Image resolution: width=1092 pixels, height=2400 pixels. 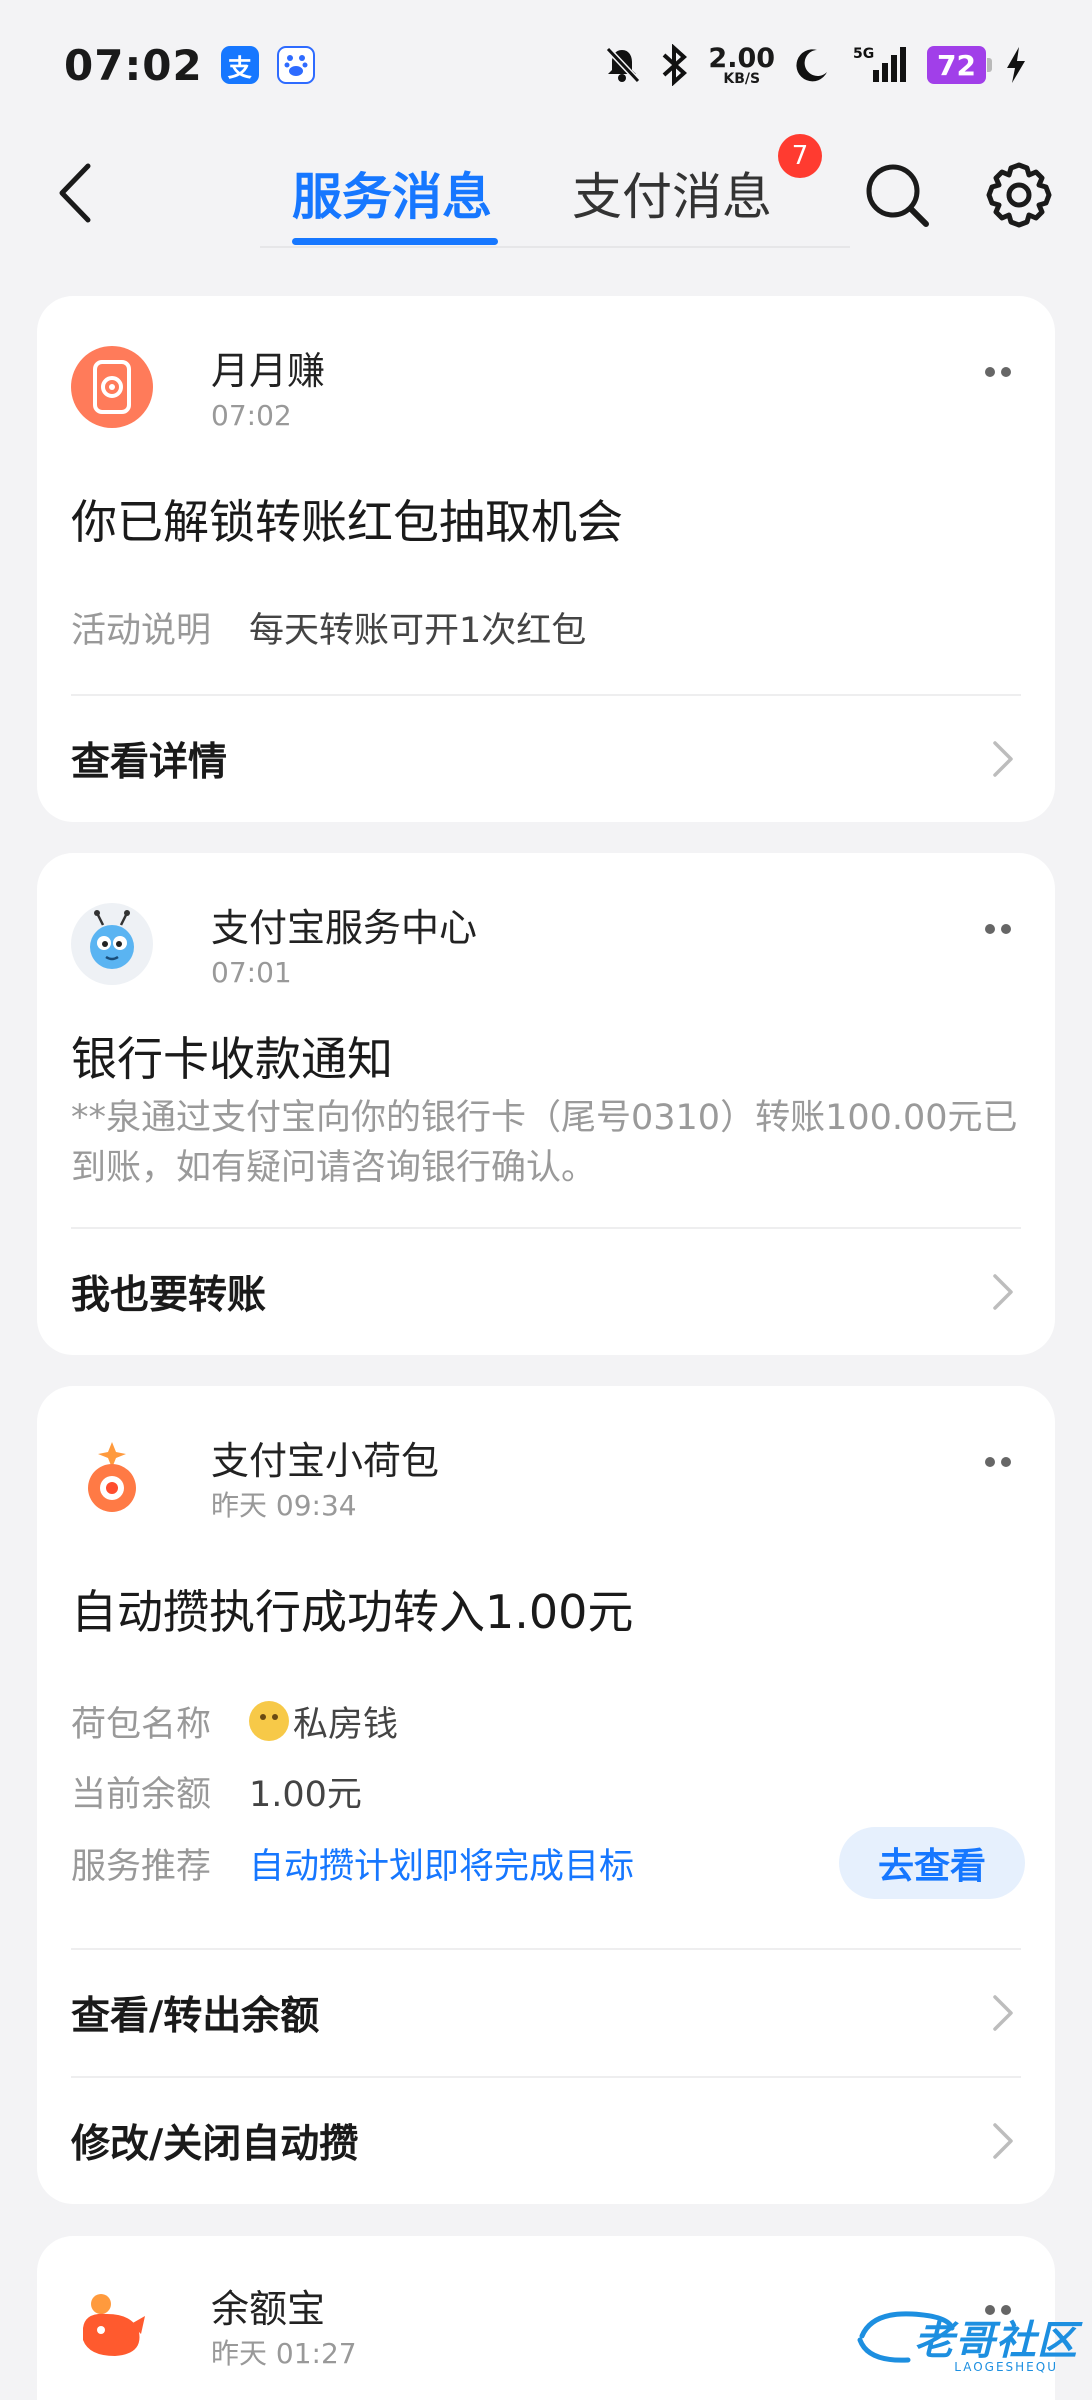 I want to click on svg-text: 5G, so click(x=863, y=54).